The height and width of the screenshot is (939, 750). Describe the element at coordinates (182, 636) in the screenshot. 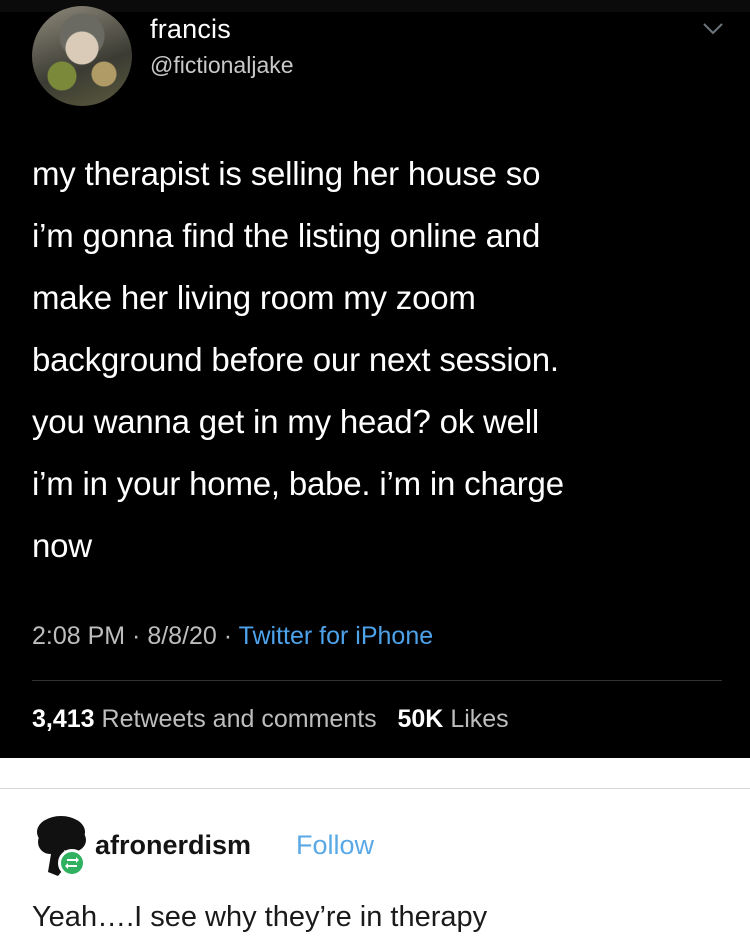

I see `tweet-date: 8/8/20` at that location.